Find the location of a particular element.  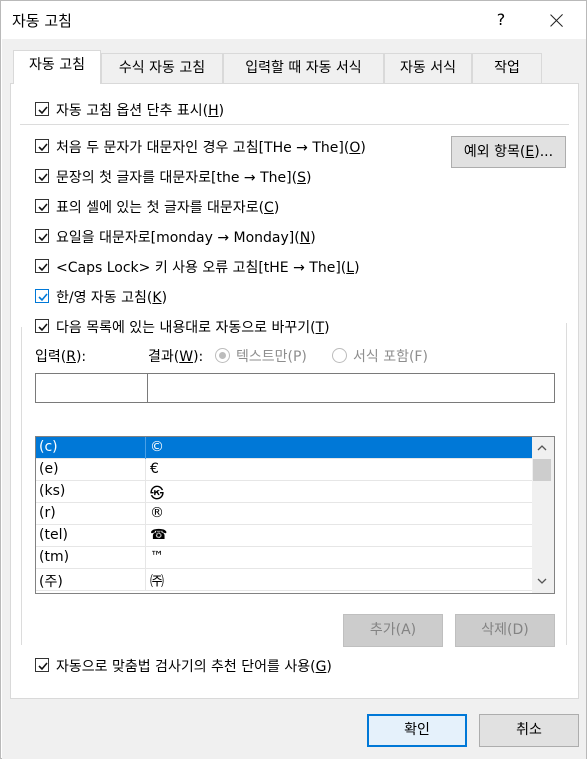

hangul-english-checkbox is located at coordinates (42, 296).